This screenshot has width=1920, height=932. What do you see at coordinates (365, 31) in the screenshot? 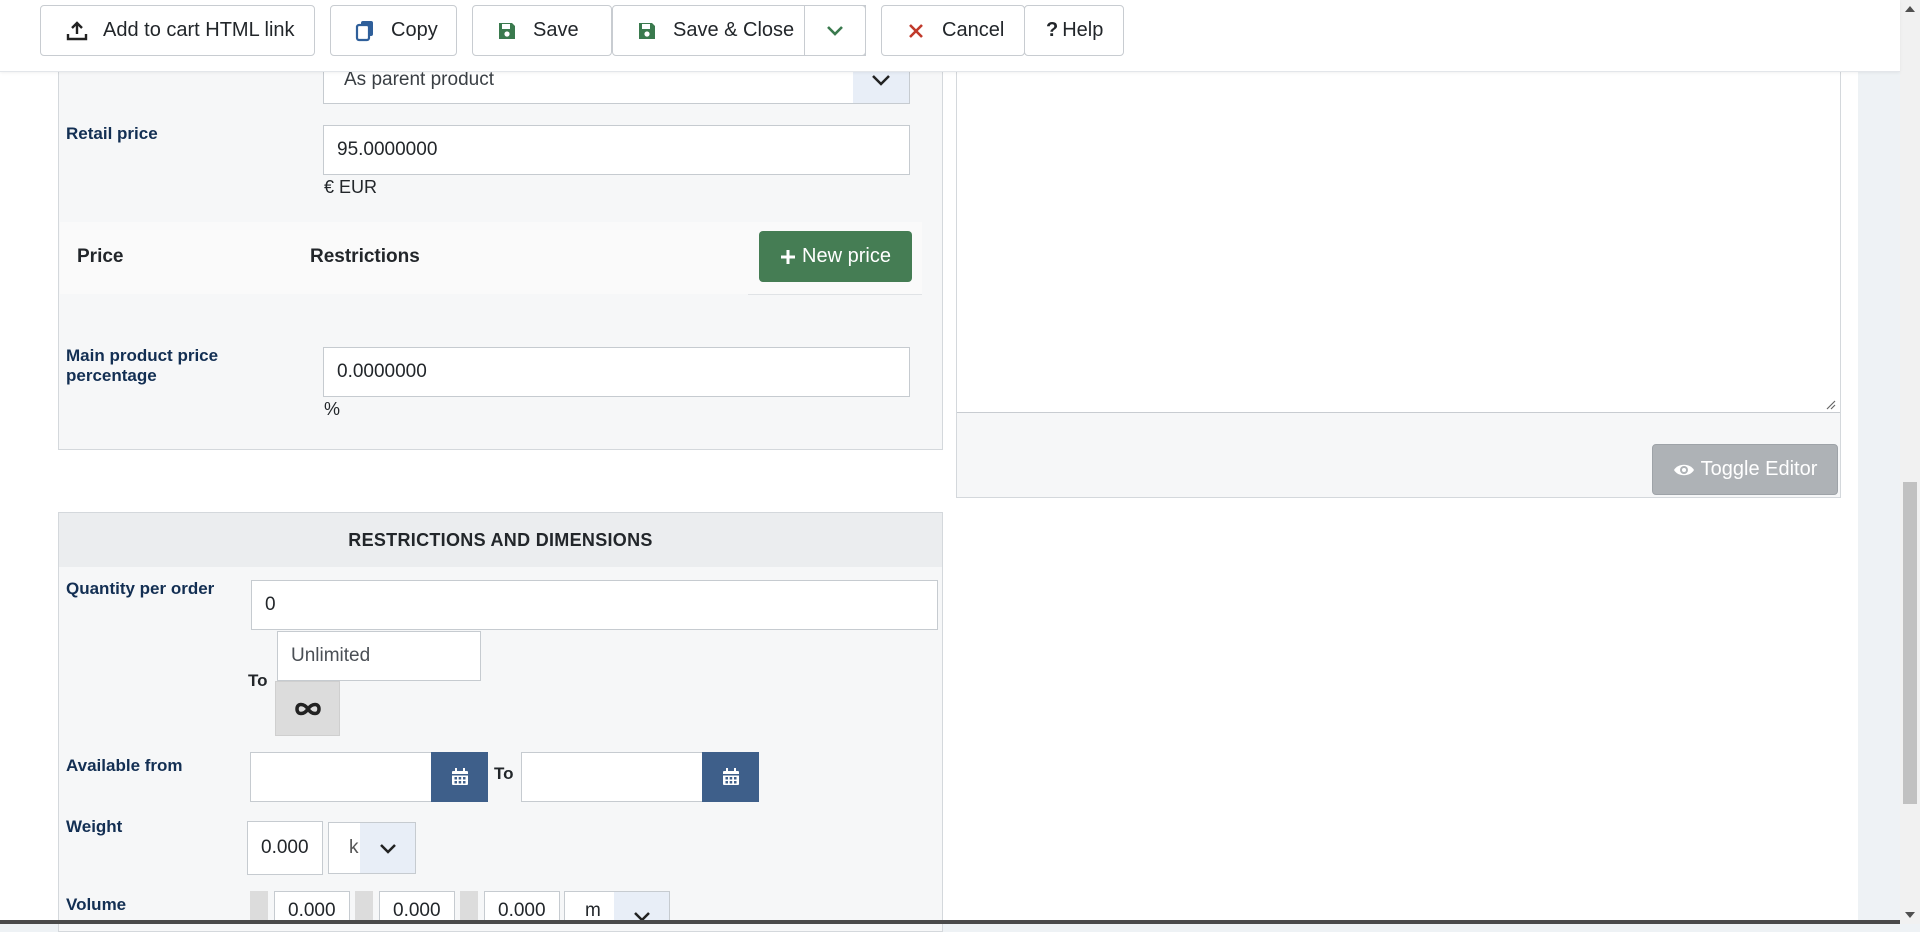
I see `copy-icon` at bounding box center [365, 31].